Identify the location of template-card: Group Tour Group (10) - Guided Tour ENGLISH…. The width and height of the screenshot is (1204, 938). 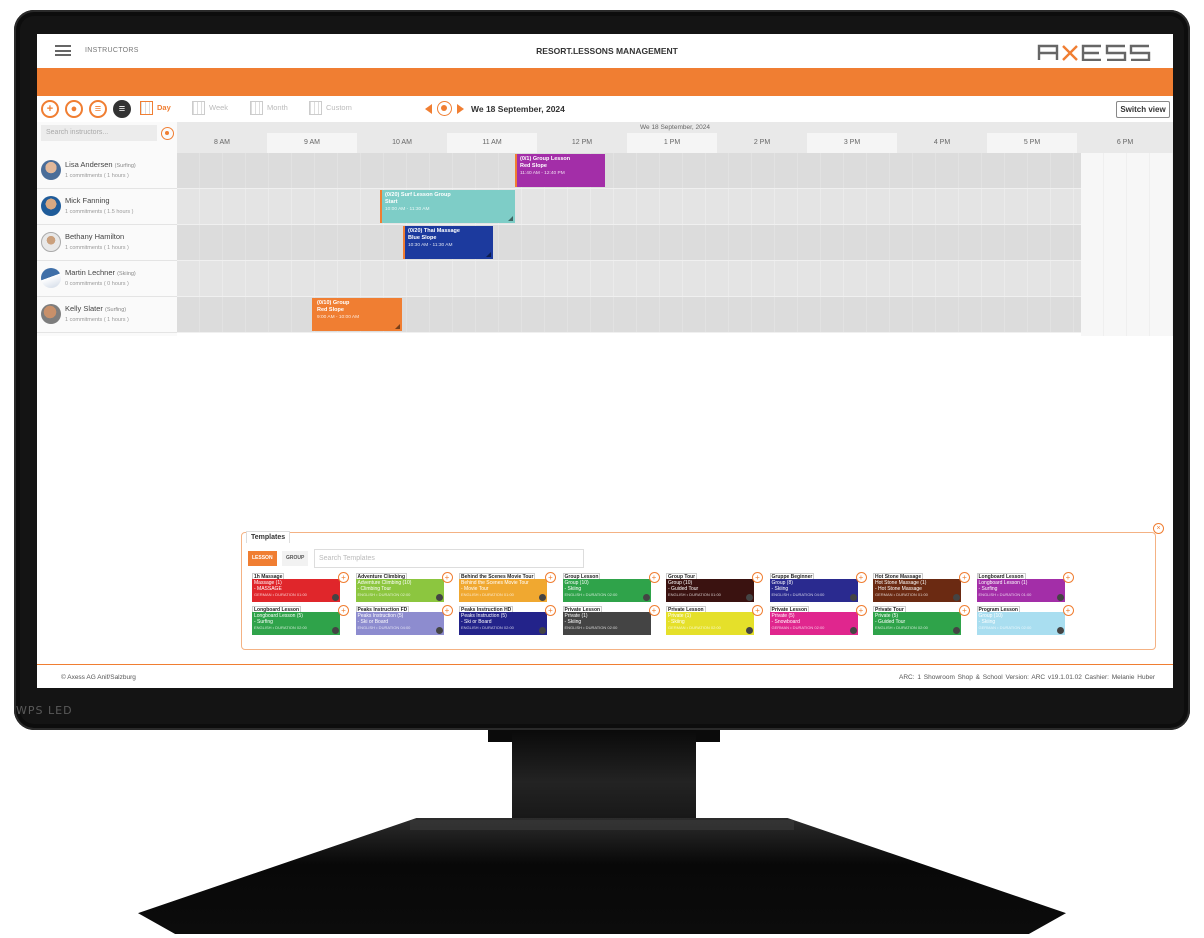
(714, 587).